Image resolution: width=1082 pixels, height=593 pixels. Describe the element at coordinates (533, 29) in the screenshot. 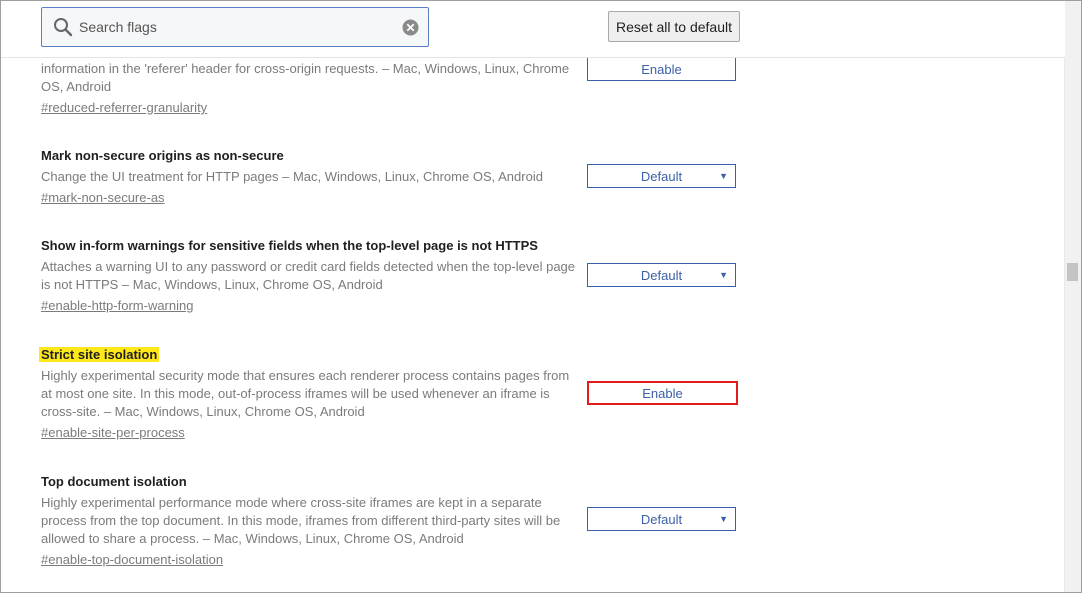

I see `flags-header: Search flags Reset all to default` at that location.